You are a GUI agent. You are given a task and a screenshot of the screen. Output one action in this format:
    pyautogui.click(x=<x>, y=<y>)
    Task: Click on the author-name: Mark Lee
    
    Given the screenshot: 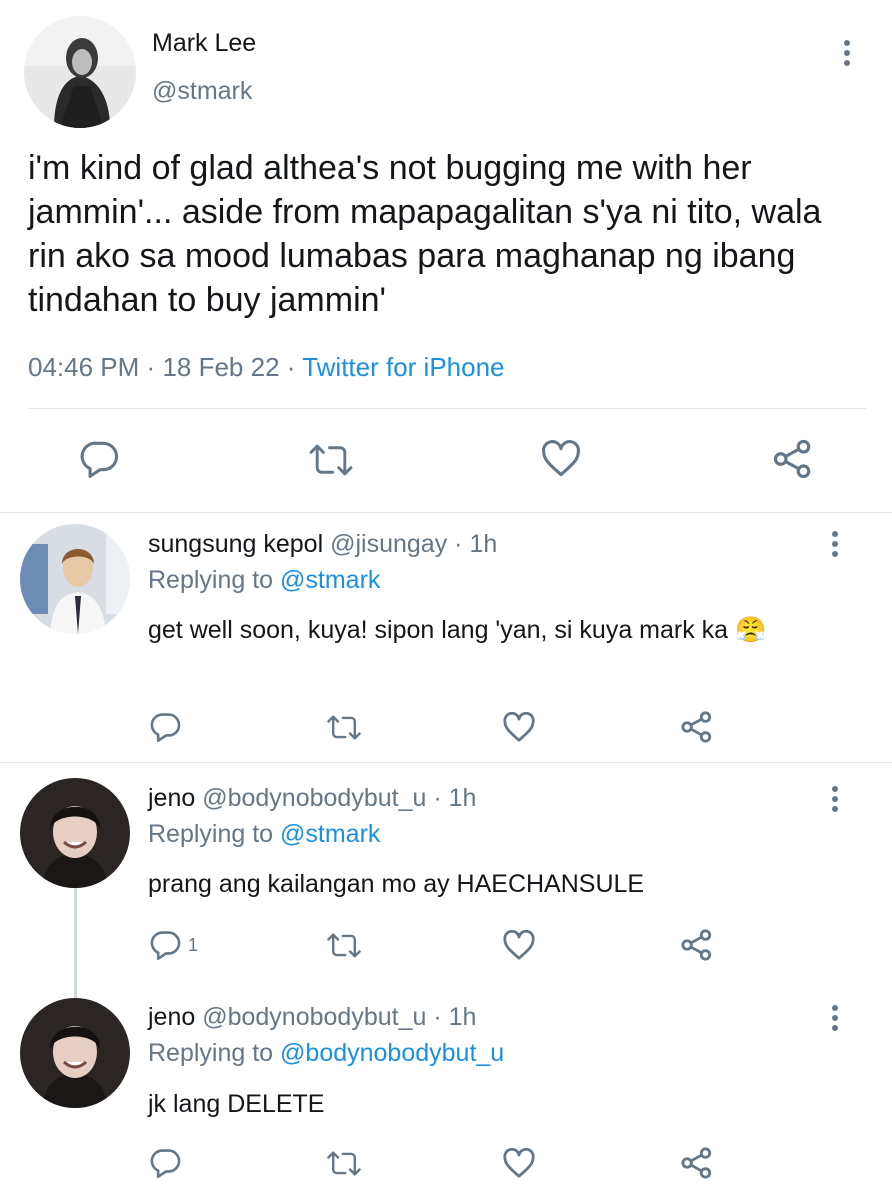 What is the action you would take?
    pyautogui.click(x=204, y=43)
    